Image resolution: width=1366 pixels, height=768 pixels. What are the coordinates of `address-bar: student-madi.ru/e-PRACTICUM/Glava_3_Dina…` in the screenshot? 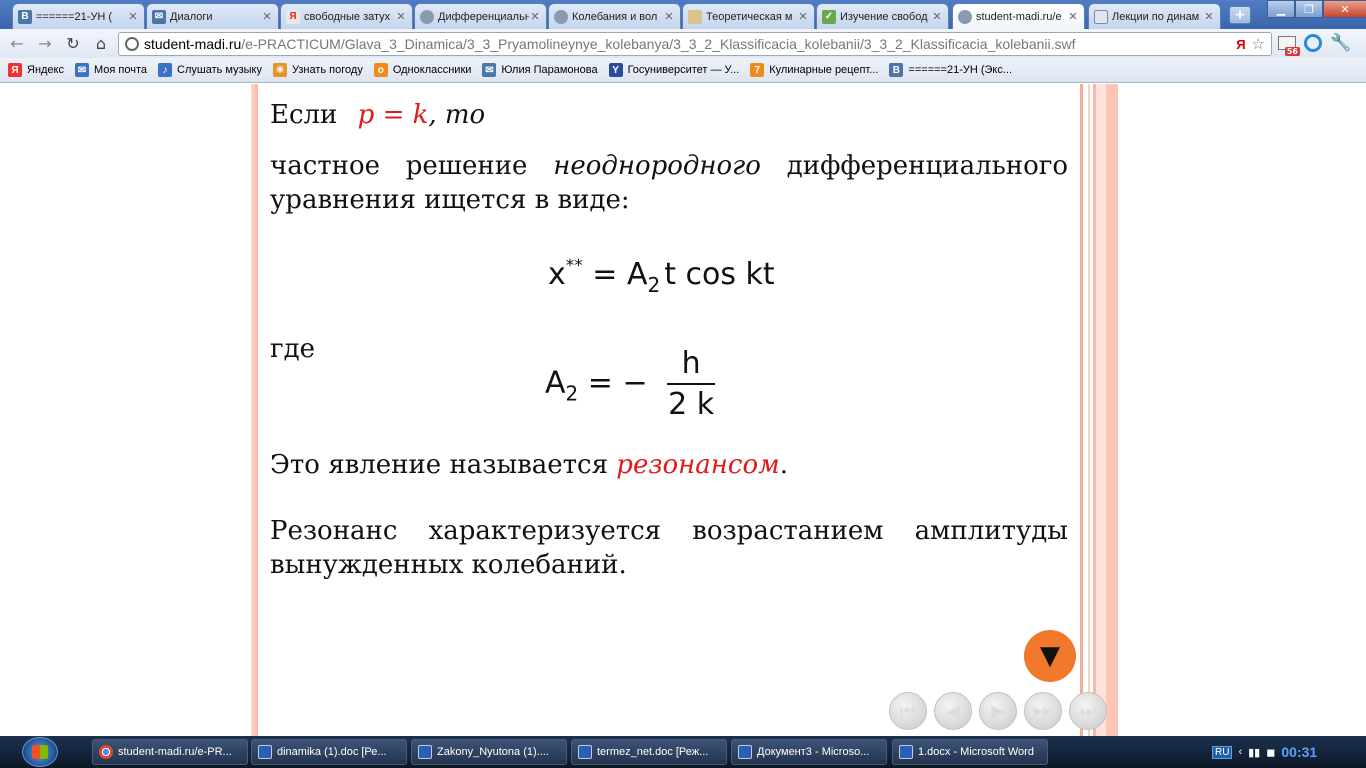 It's located at (695, 44).